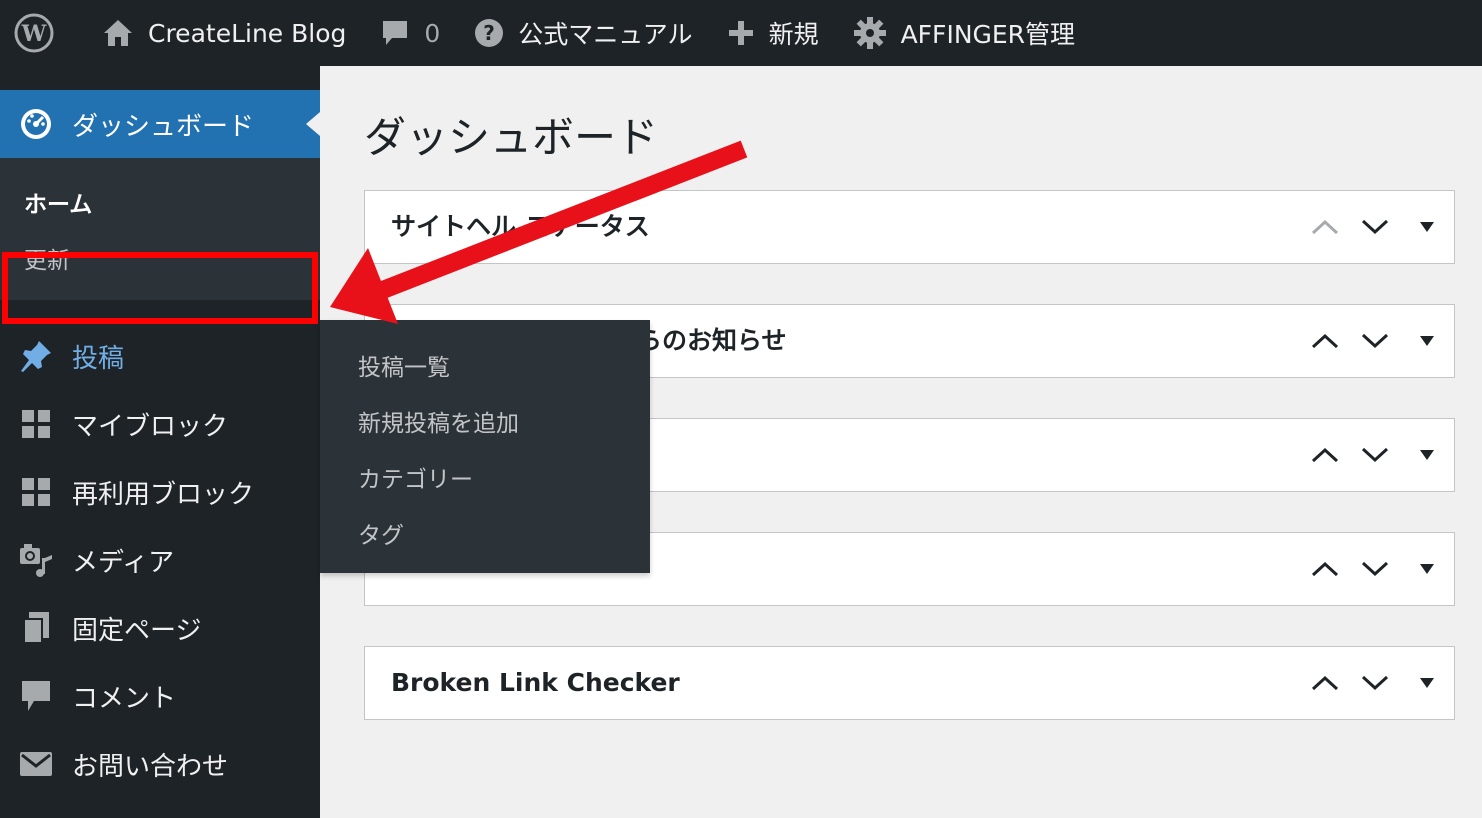  I want to click on svg-text: W, so click(34, 34).